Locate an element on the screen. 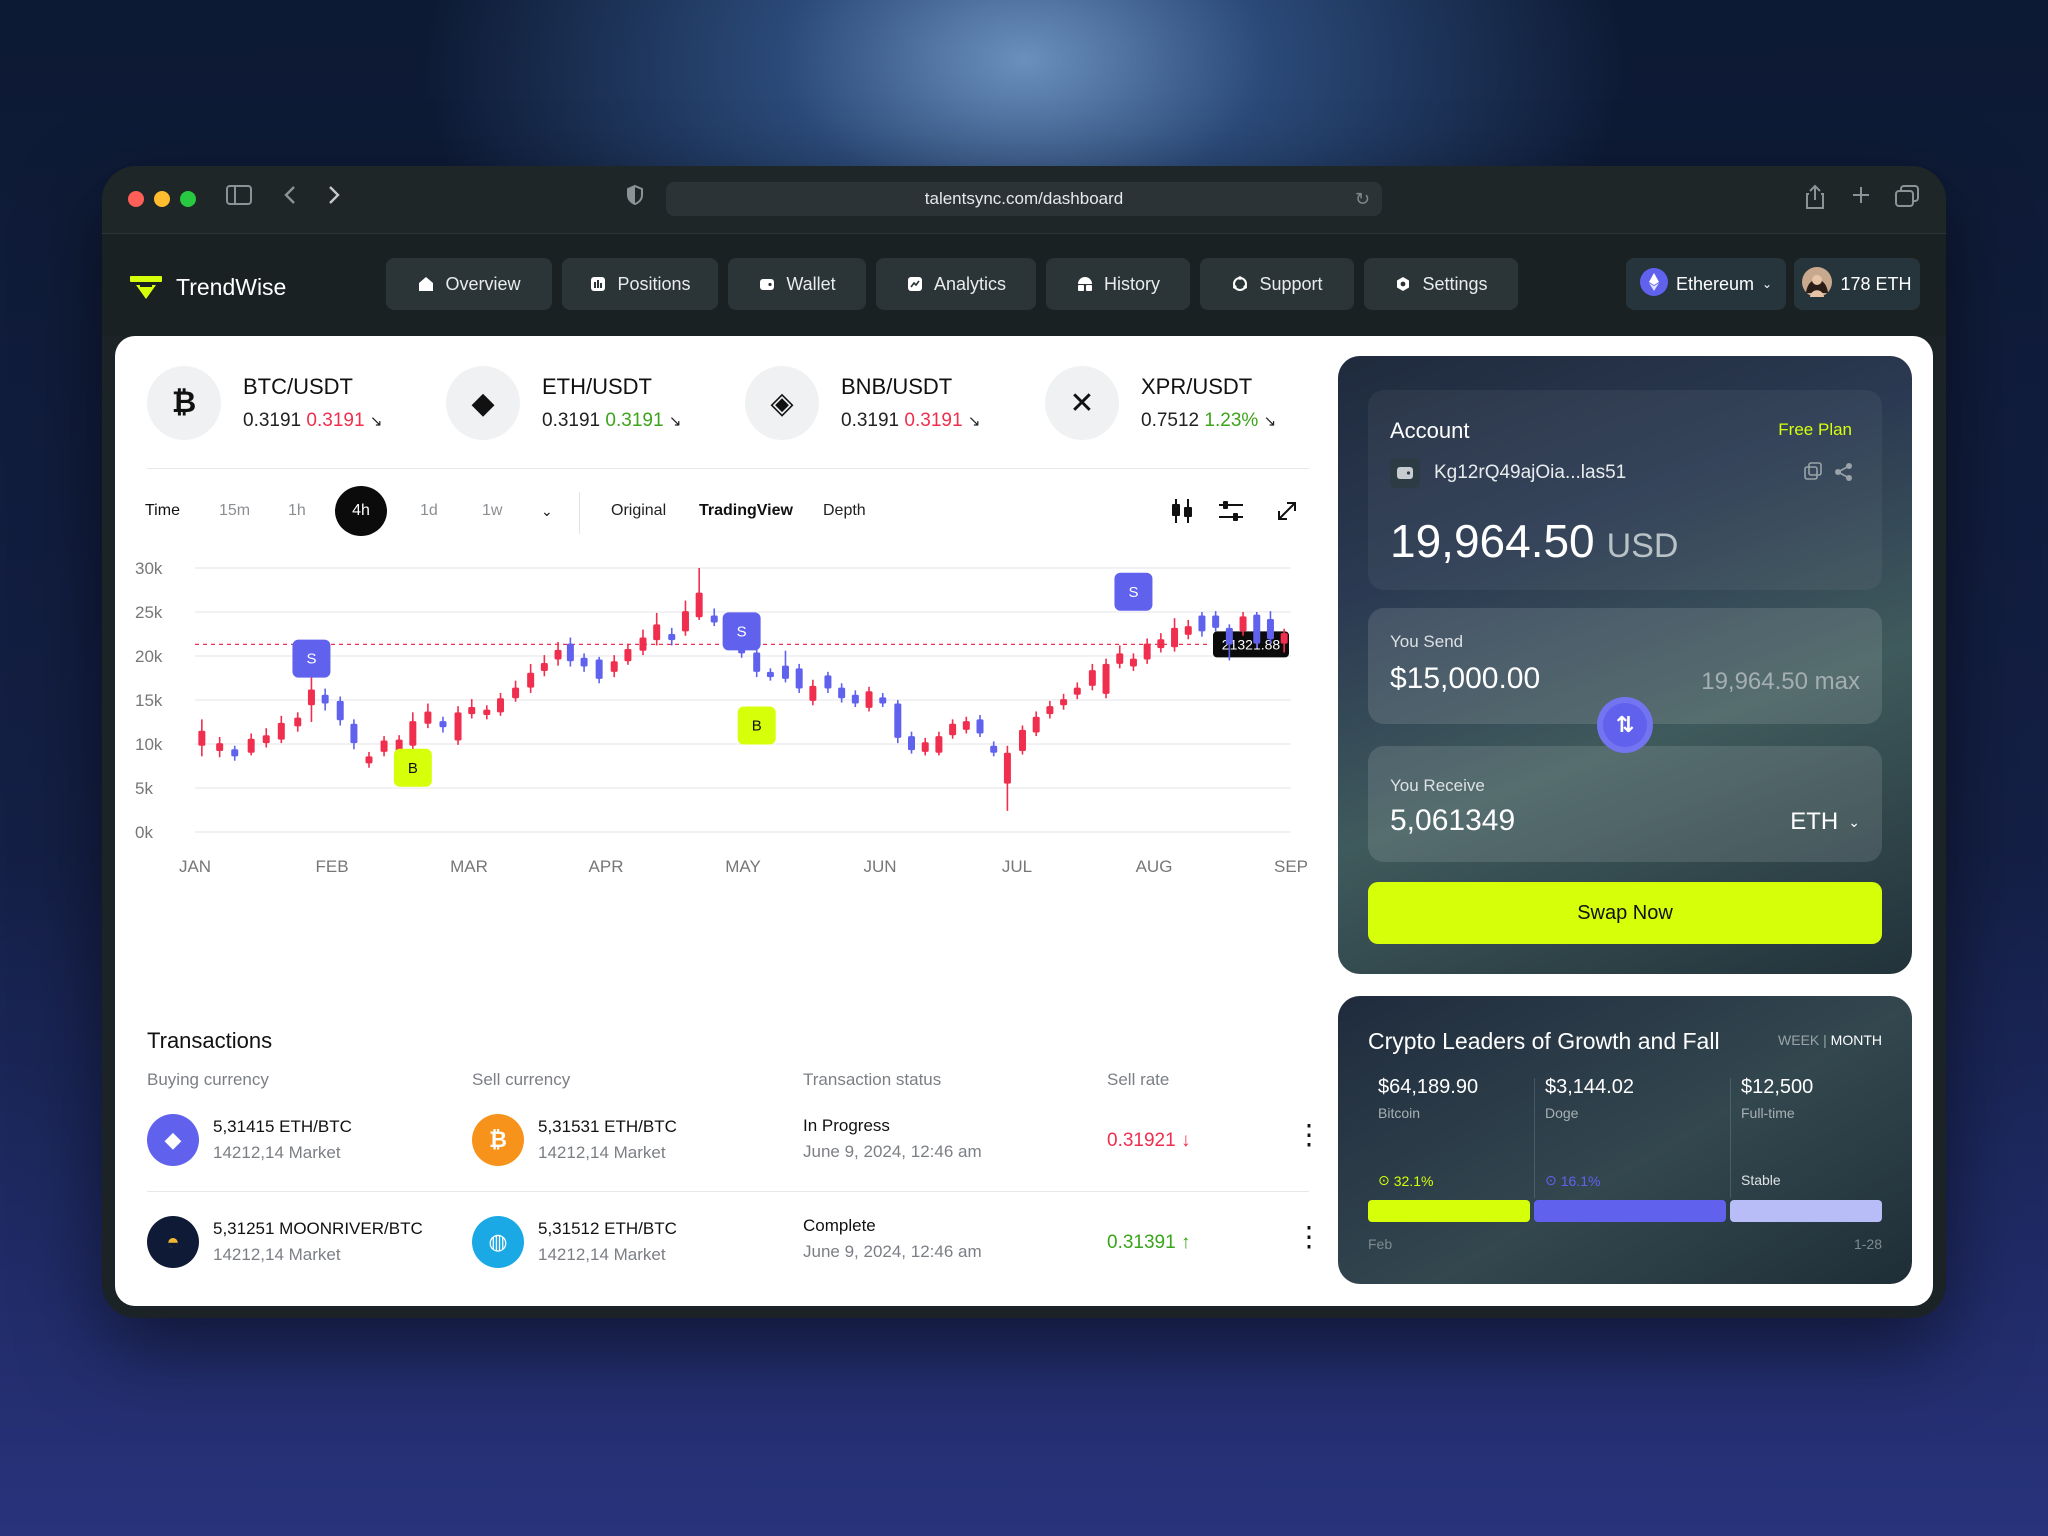 This screenshot has width=2048, height=1536. send-max: 19,964.50 max is located at coordinates (1780, 682).